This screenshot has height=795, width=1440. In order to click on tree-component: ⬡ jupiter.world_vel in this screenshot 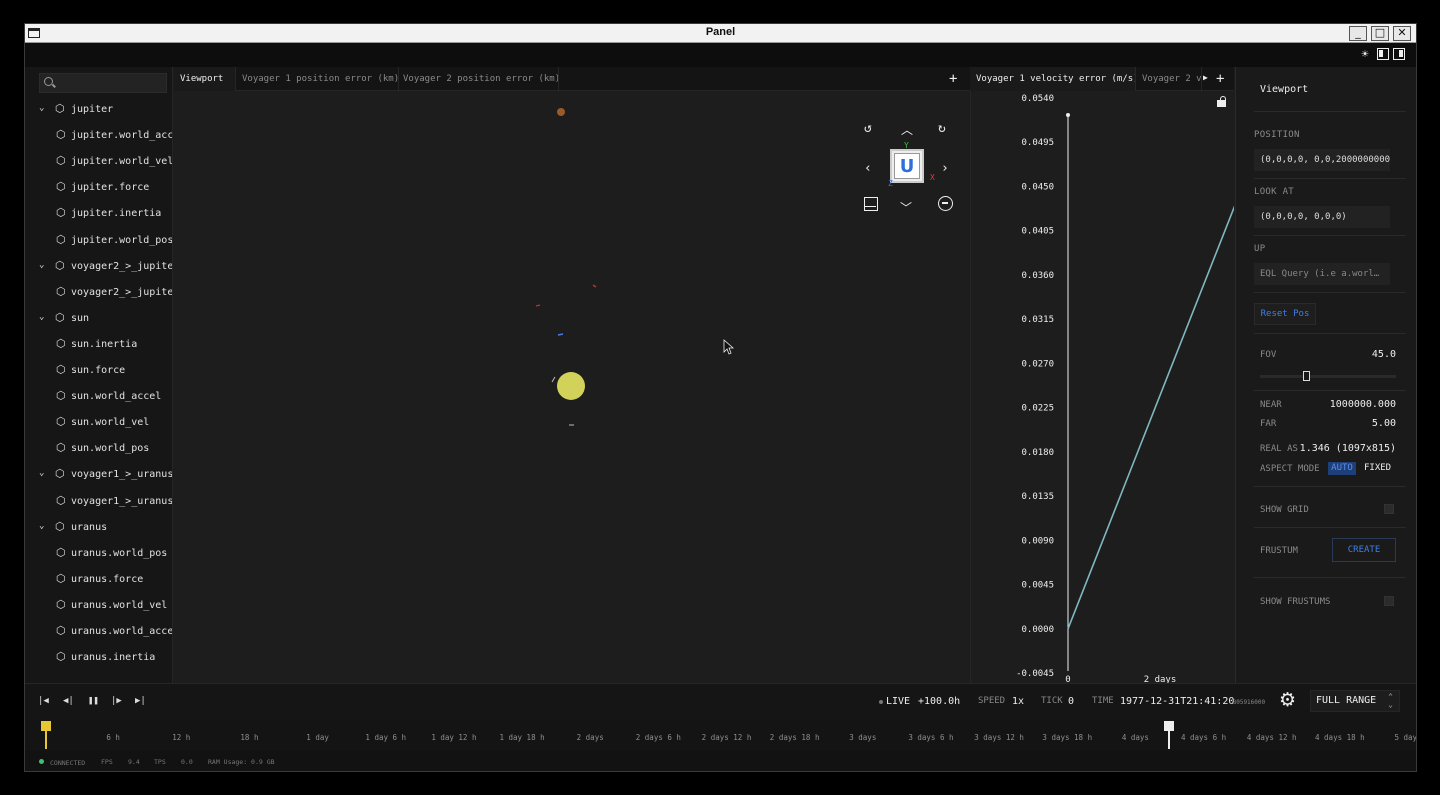, I will do `click(98, 162)`.